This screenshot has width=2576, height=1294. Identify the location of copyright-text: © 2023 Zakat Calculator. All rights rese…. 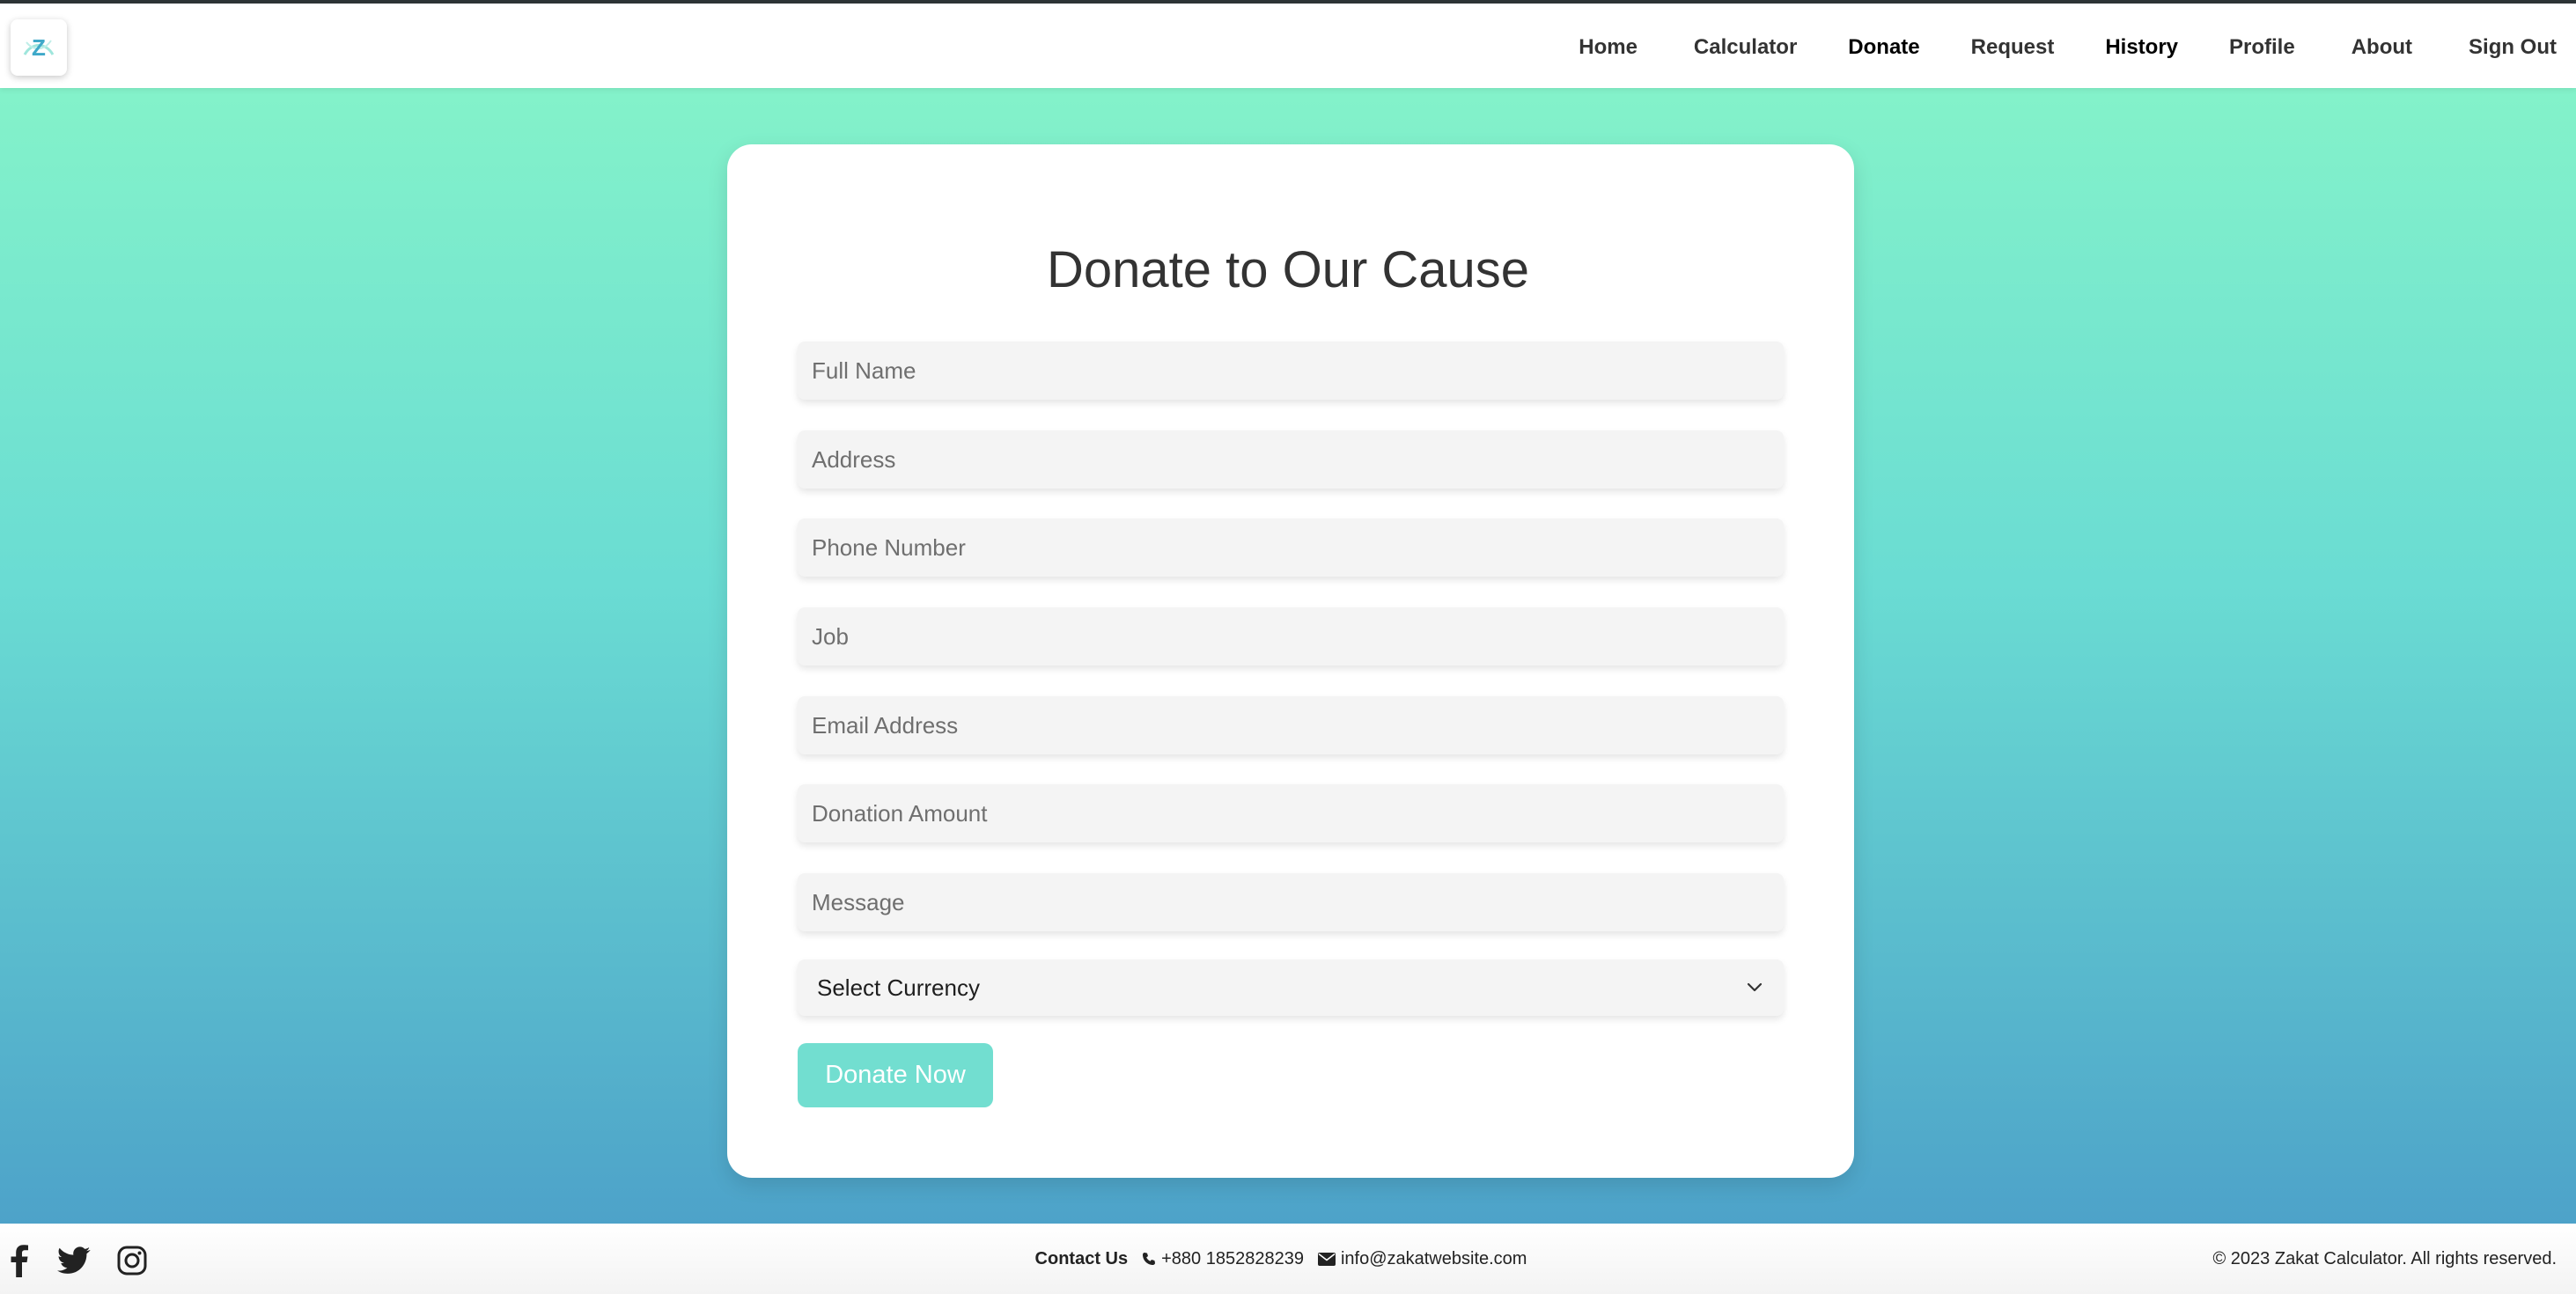
(2384, 1258).